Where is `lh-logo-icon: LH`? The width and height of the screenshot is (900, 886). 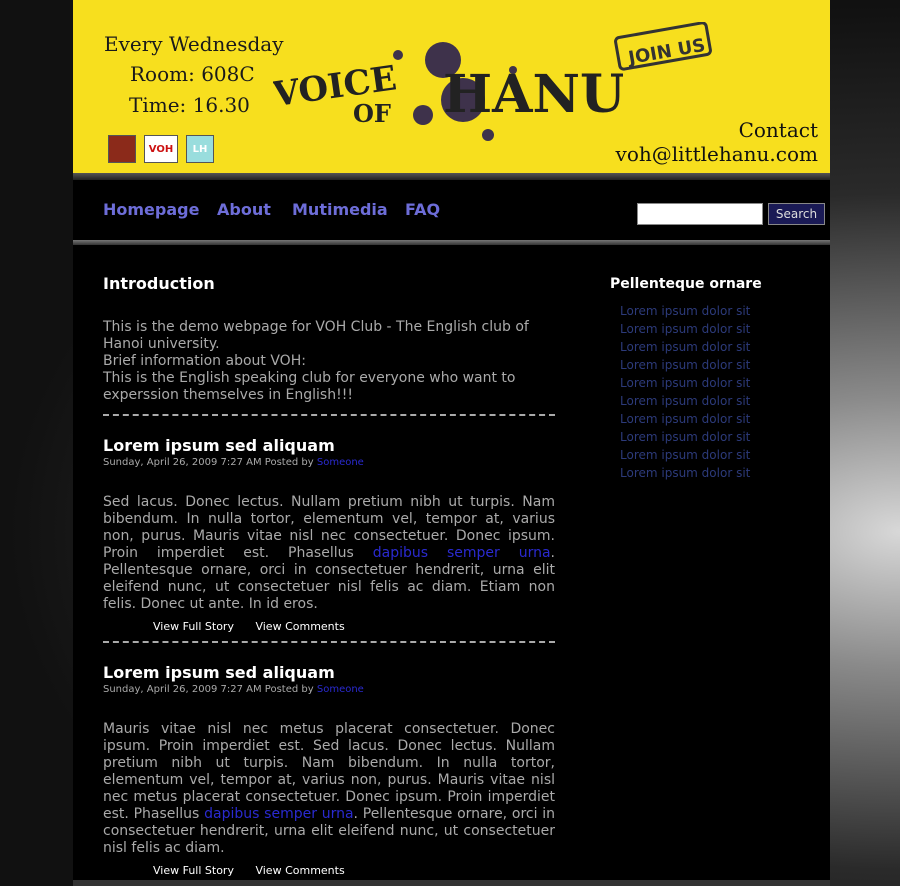 lh-logo-icon: LH is located at coordinates (200, 149).